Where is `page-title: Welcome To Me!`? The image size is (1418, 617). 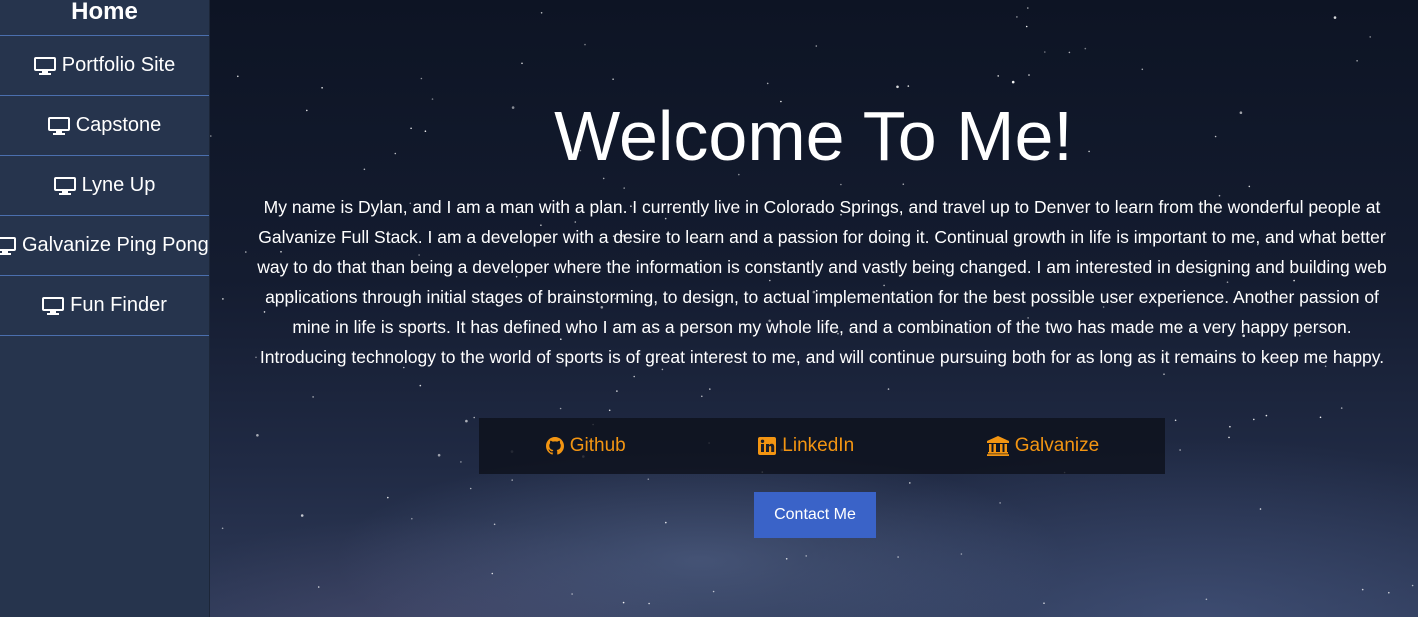 page-title: Welcome To Me! is located at coordinates (813, 136).